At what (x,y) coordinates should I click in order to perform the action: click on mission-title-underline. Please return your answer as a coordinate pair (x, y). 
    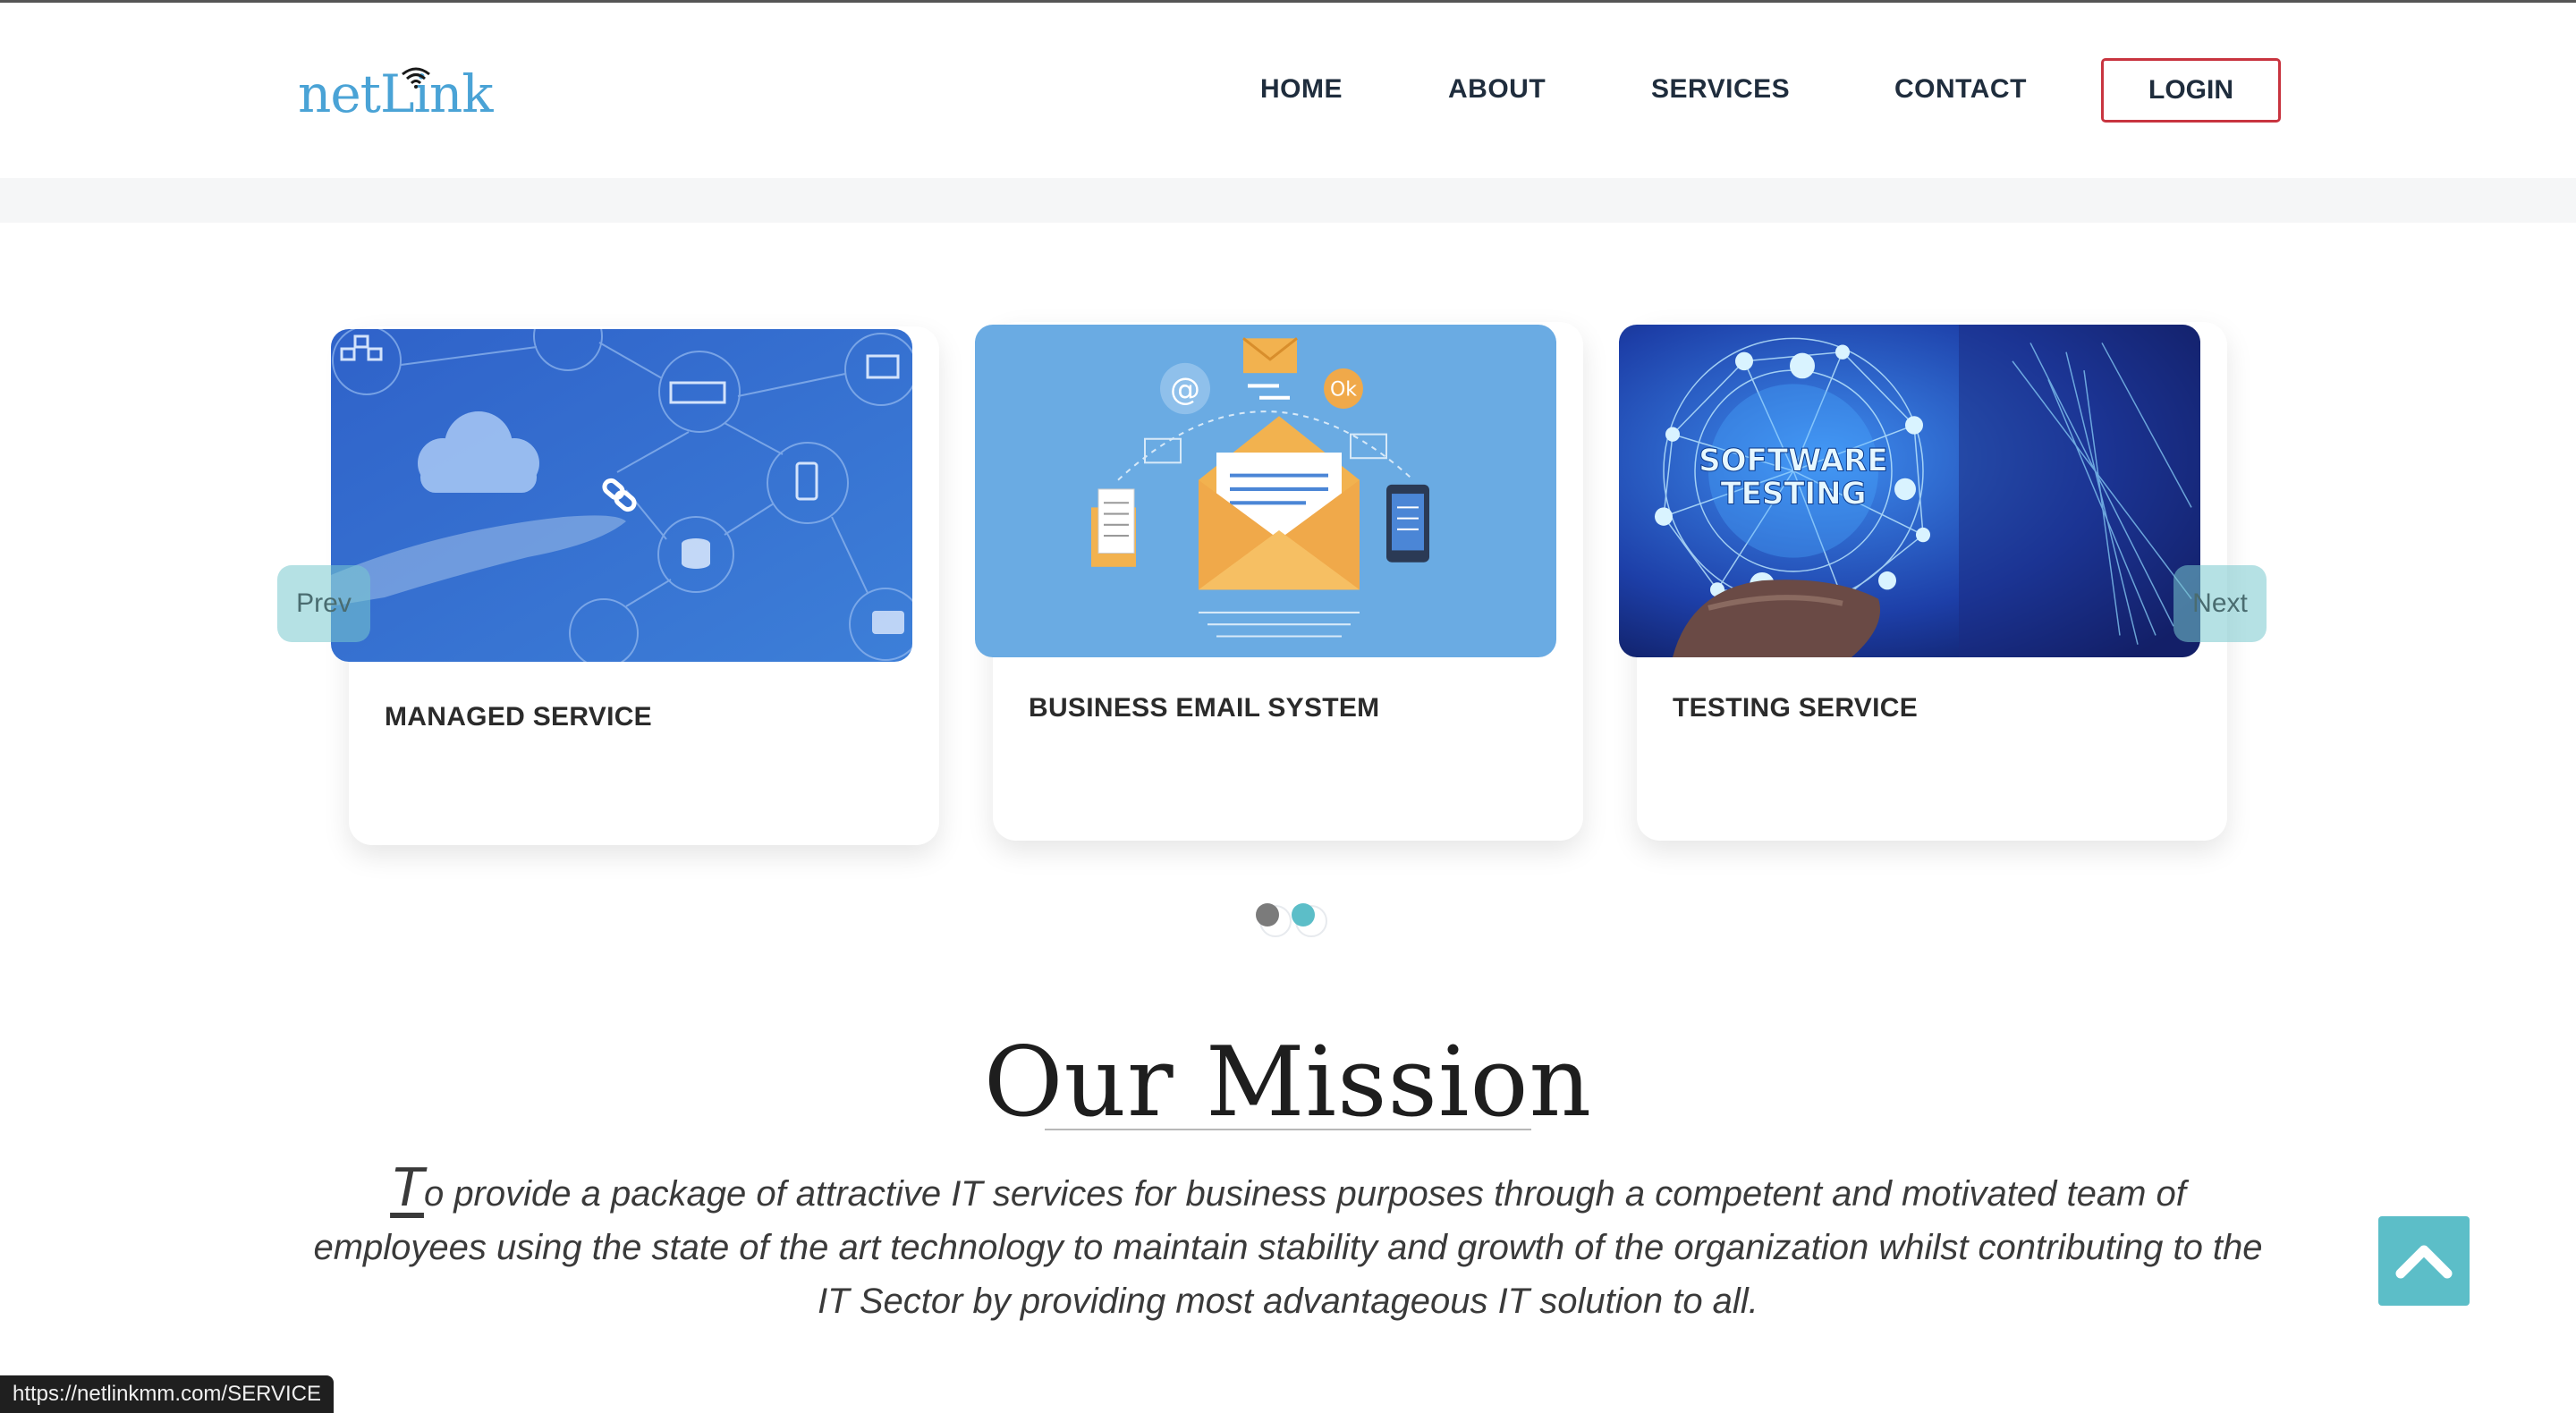
    Looking at the image, I should click on (1288, 1129).